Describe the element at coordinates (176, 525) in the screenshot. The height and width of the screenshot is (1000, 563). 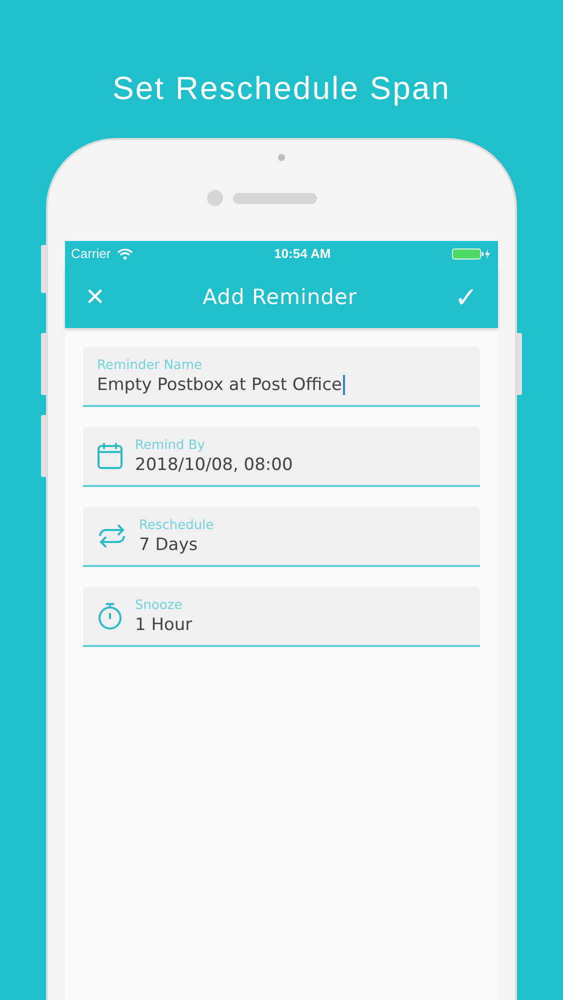
I see `field-label: Reschedule` at that location.